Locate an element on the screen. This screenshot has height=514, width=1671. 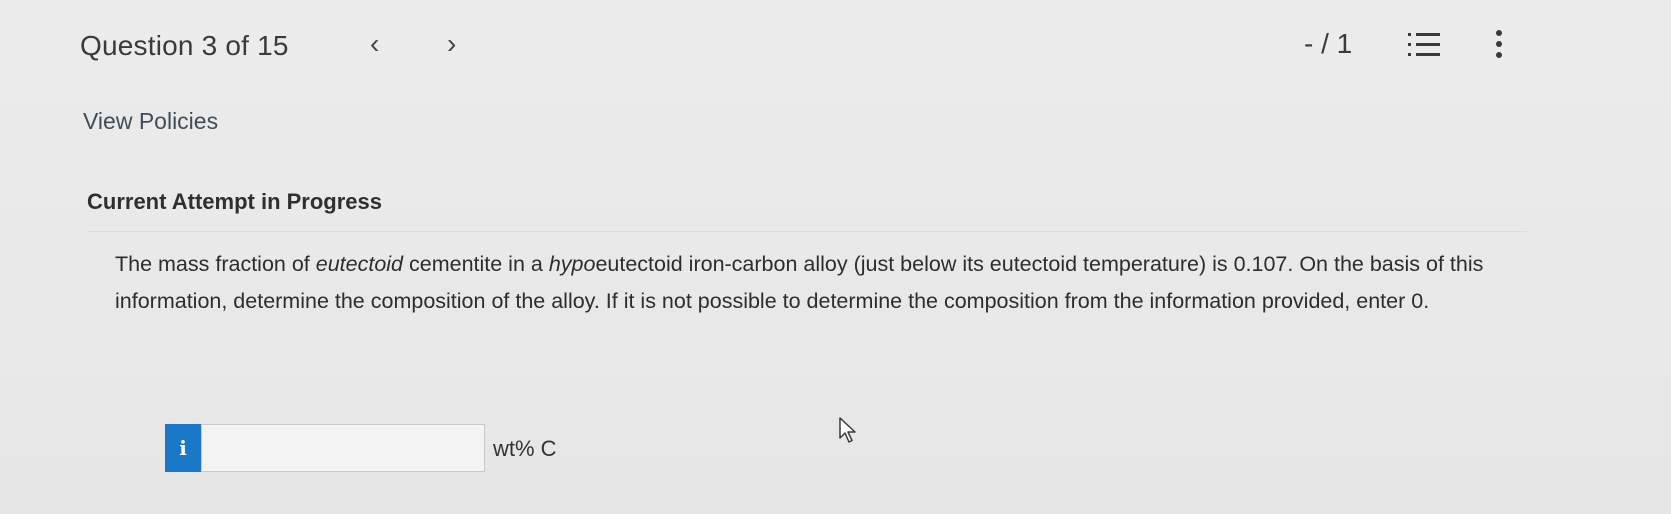
chevron-left-icon: ‹ is located at coordinates (374, 44).